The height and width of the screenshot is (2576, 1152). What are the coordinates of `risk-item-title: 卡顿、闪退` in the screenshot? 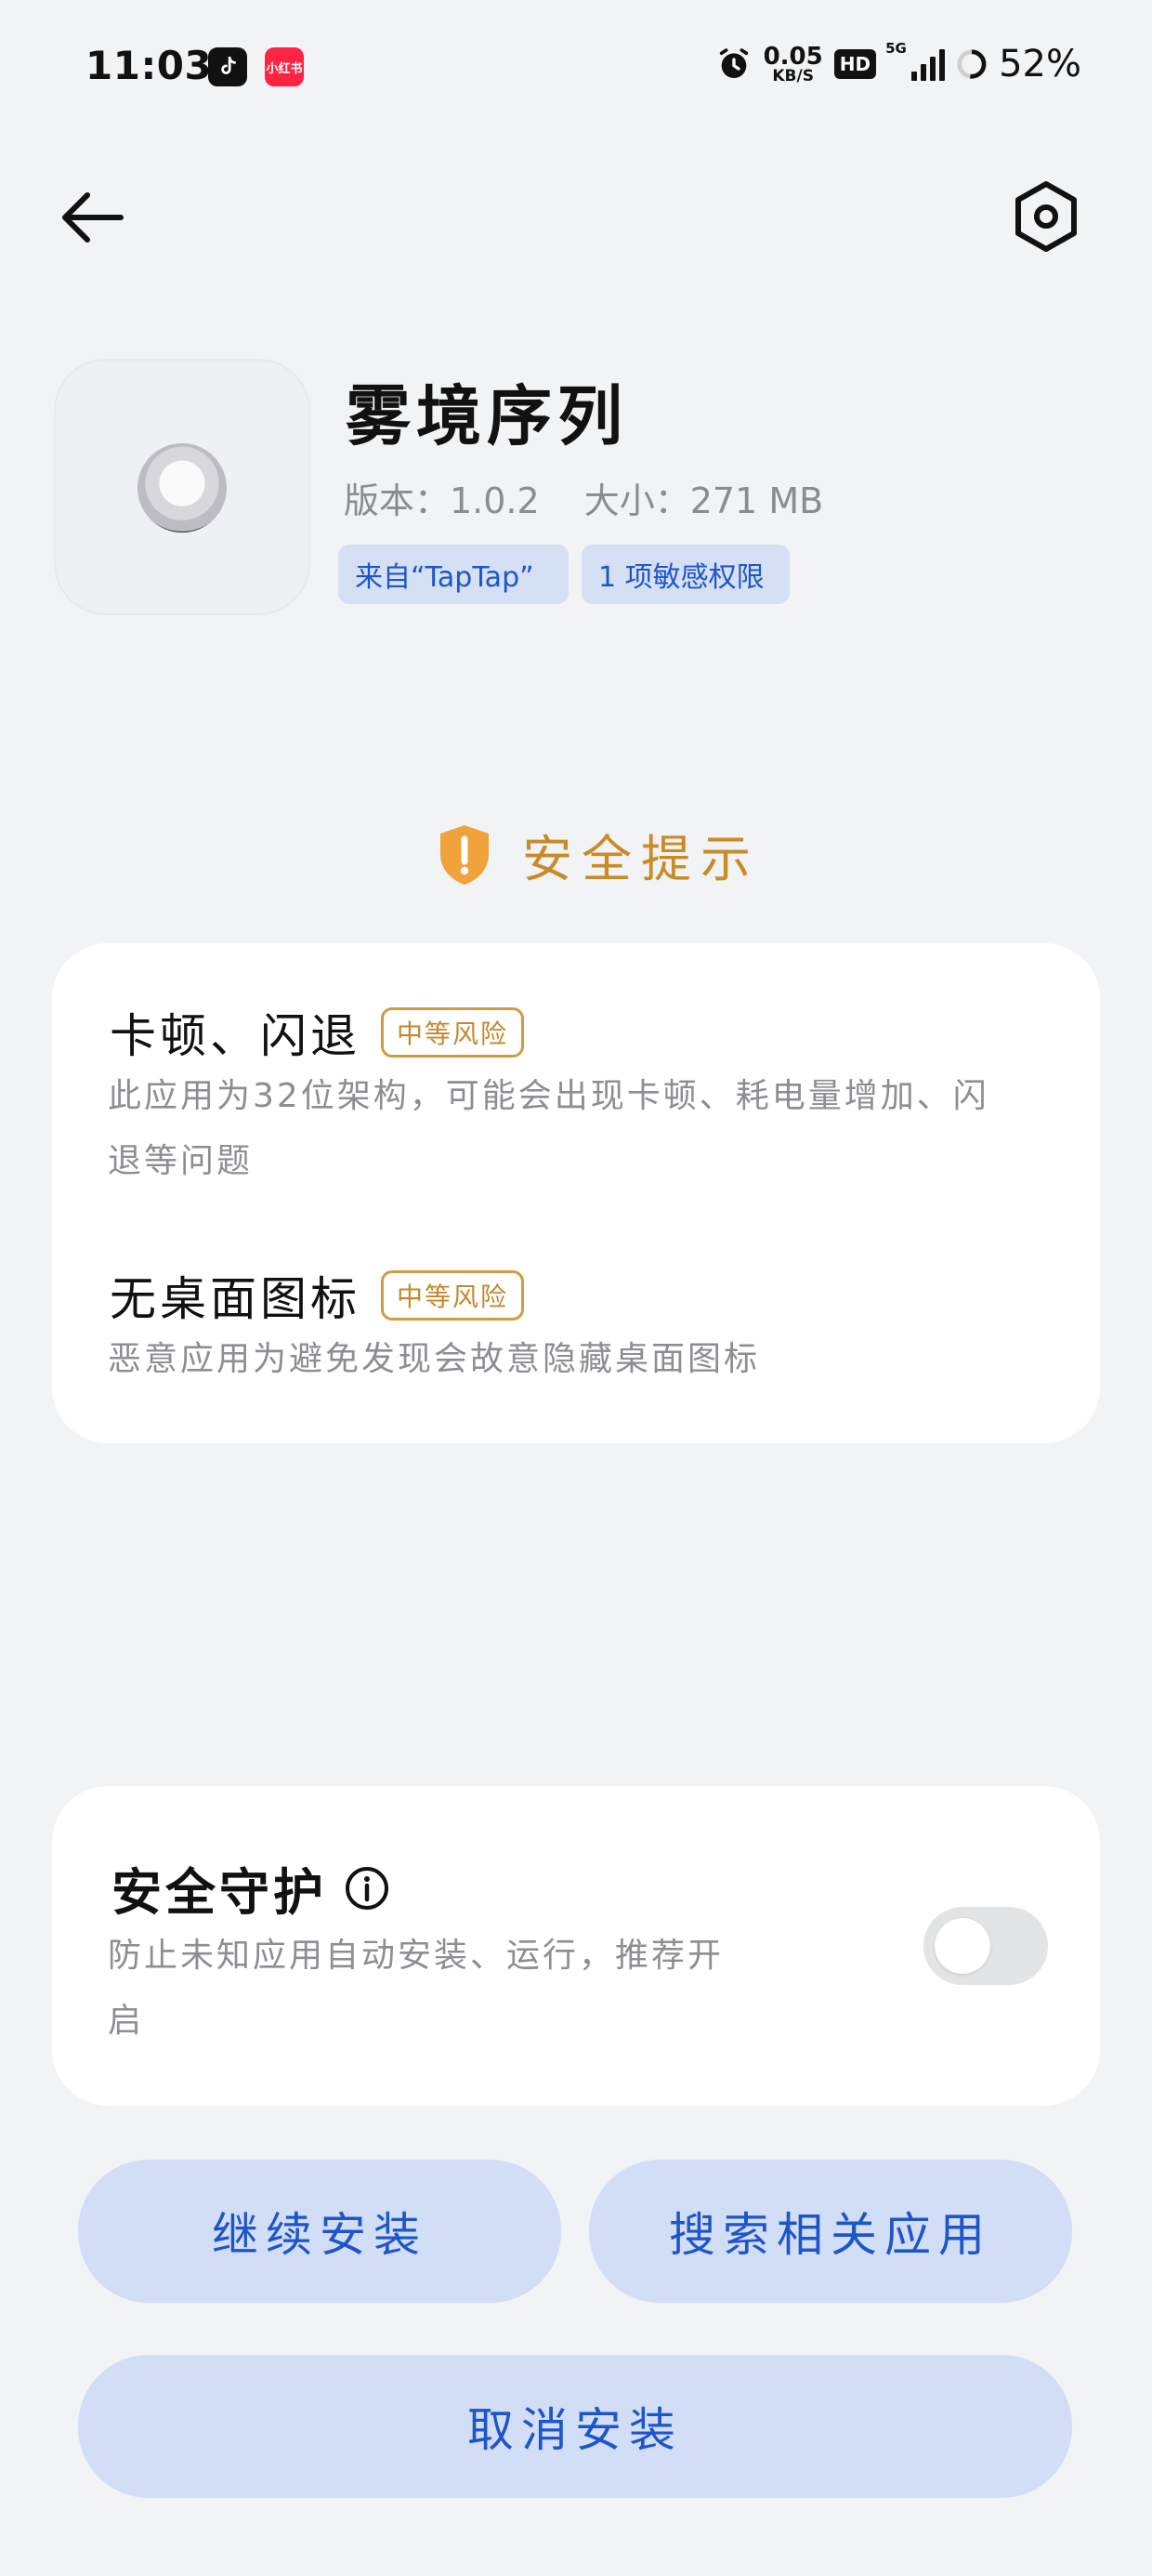 It's located at (235, 1036).